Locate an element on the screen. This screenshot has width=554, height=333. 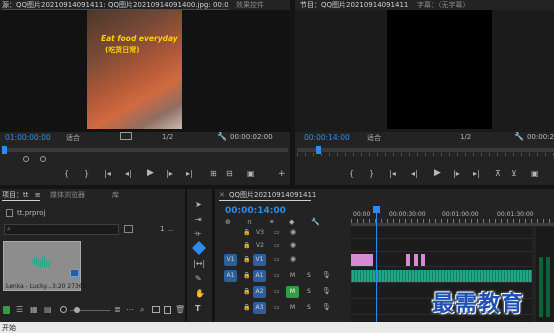
export-frame-icon: ▣ is located at coordinates (251, 174).